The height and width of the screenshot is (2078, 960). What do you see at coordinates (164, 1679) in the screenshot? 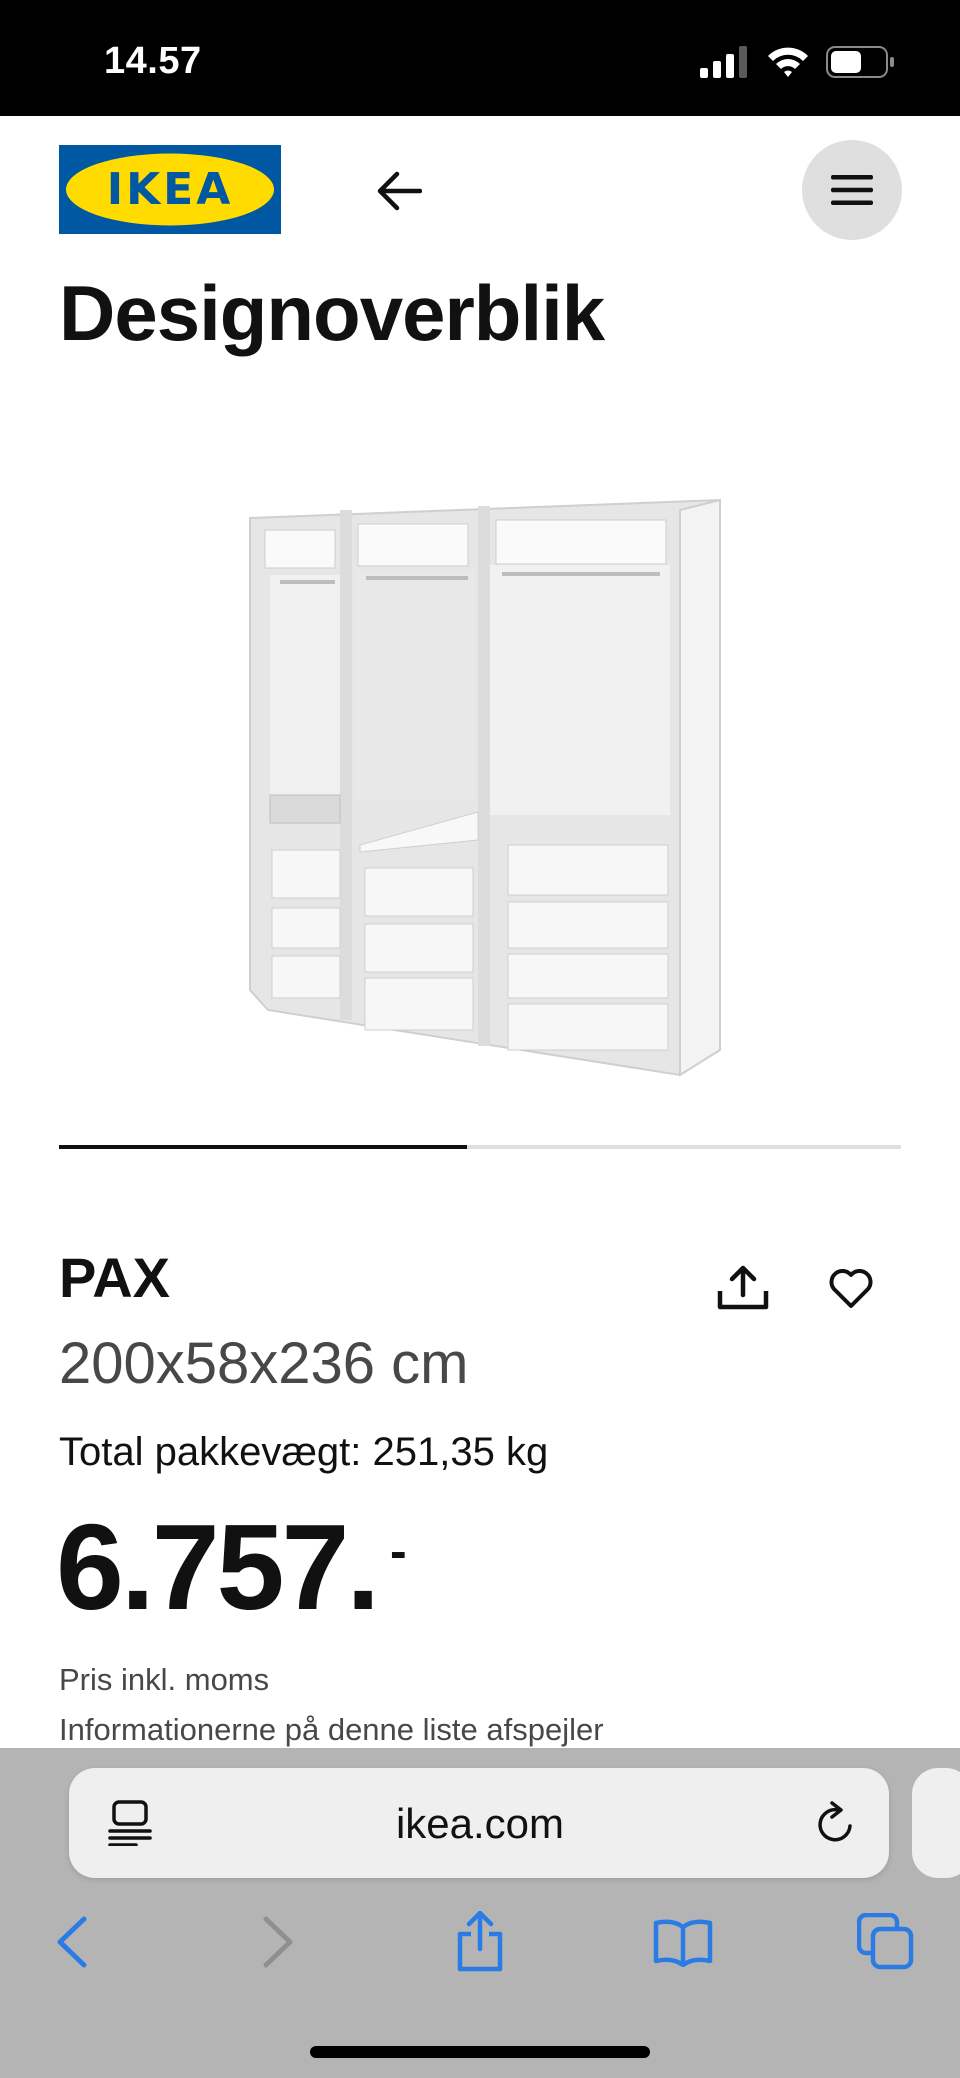
I see `price-note: Pris inkl. moms` at bounding box center [164, 1679].